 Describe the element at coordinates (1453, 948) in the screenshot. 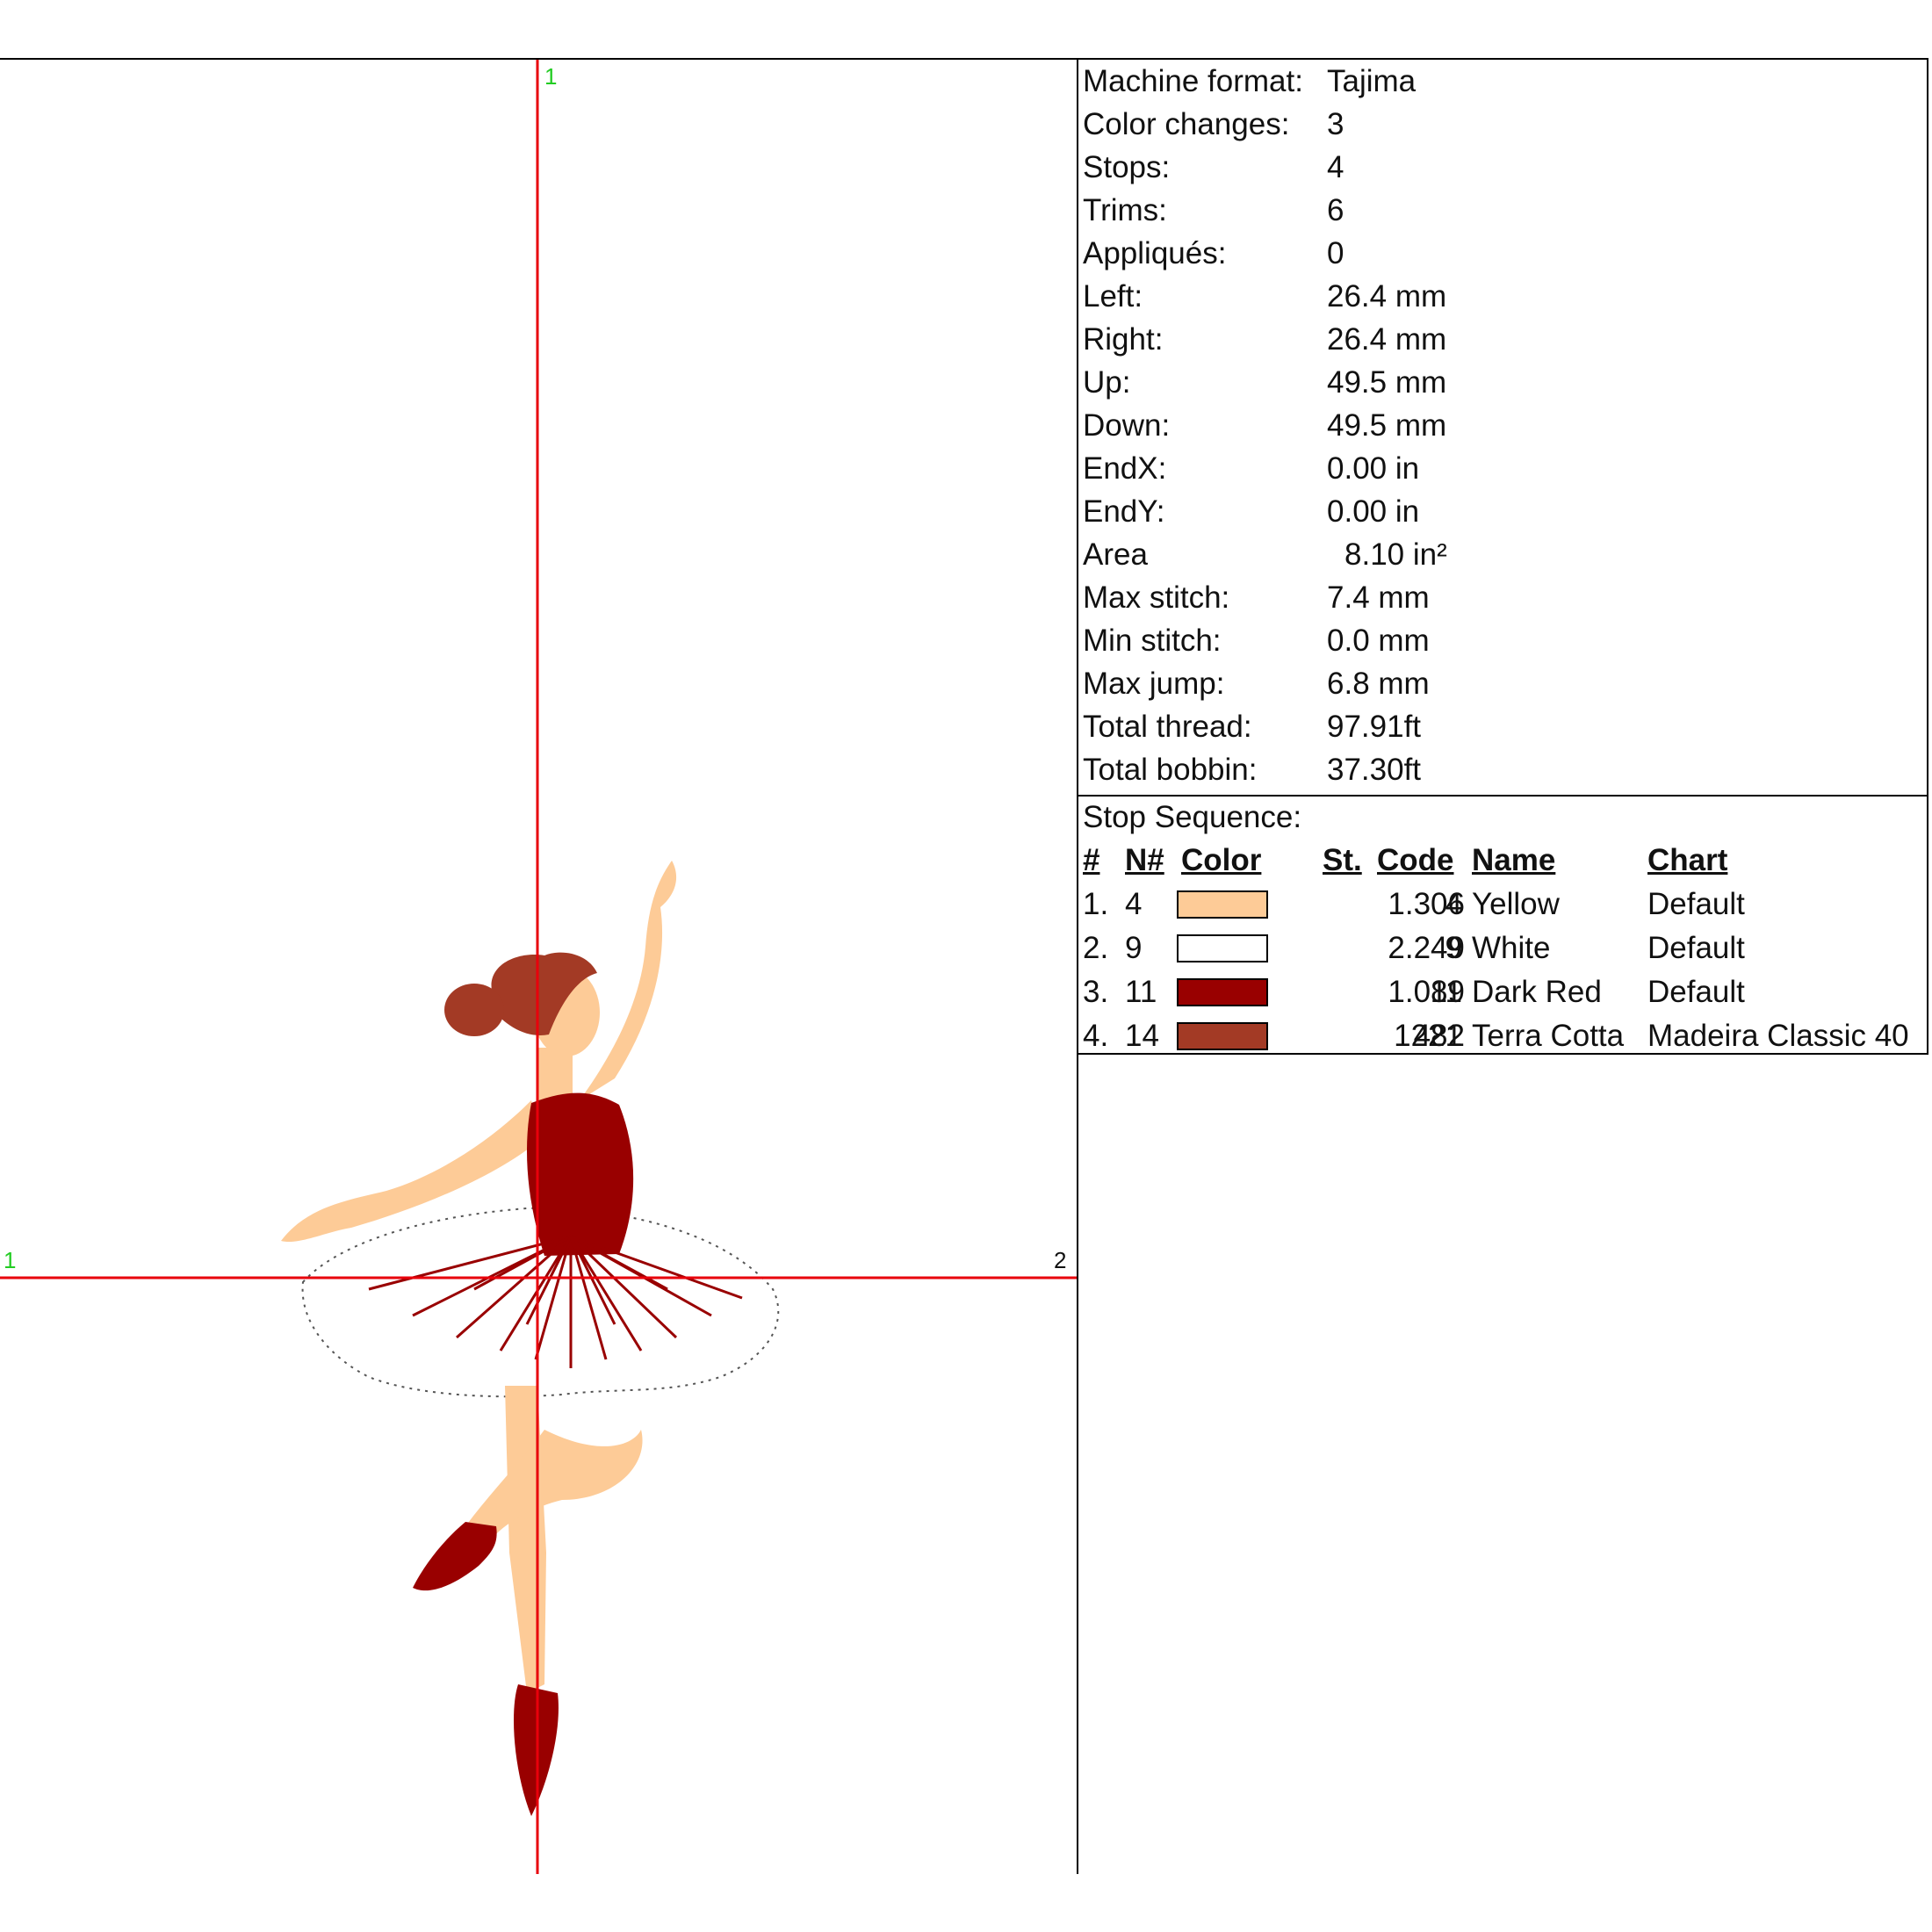

I see `row-code: 9` at that location.